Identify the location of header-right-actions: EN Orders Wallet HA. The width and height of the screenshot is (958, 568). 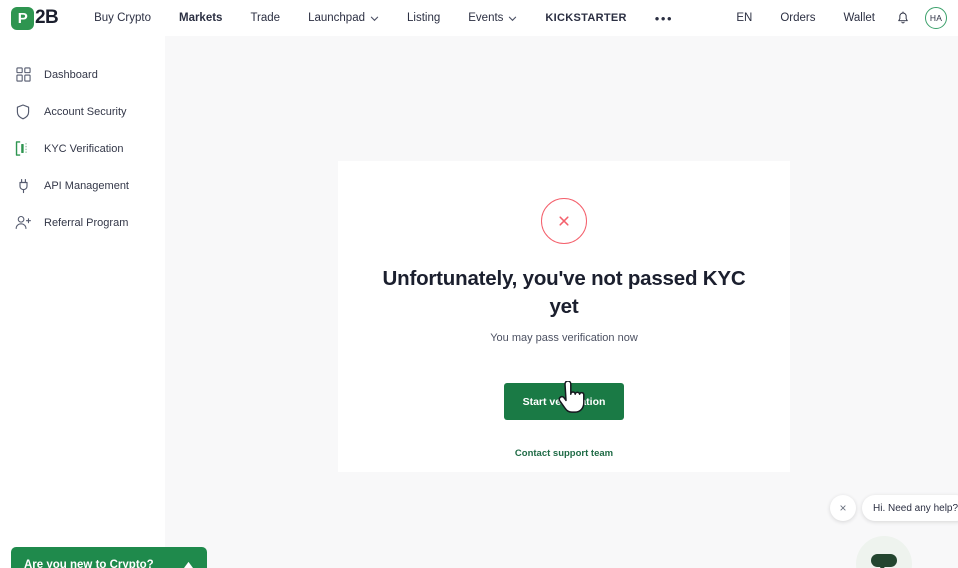
(840, 18).